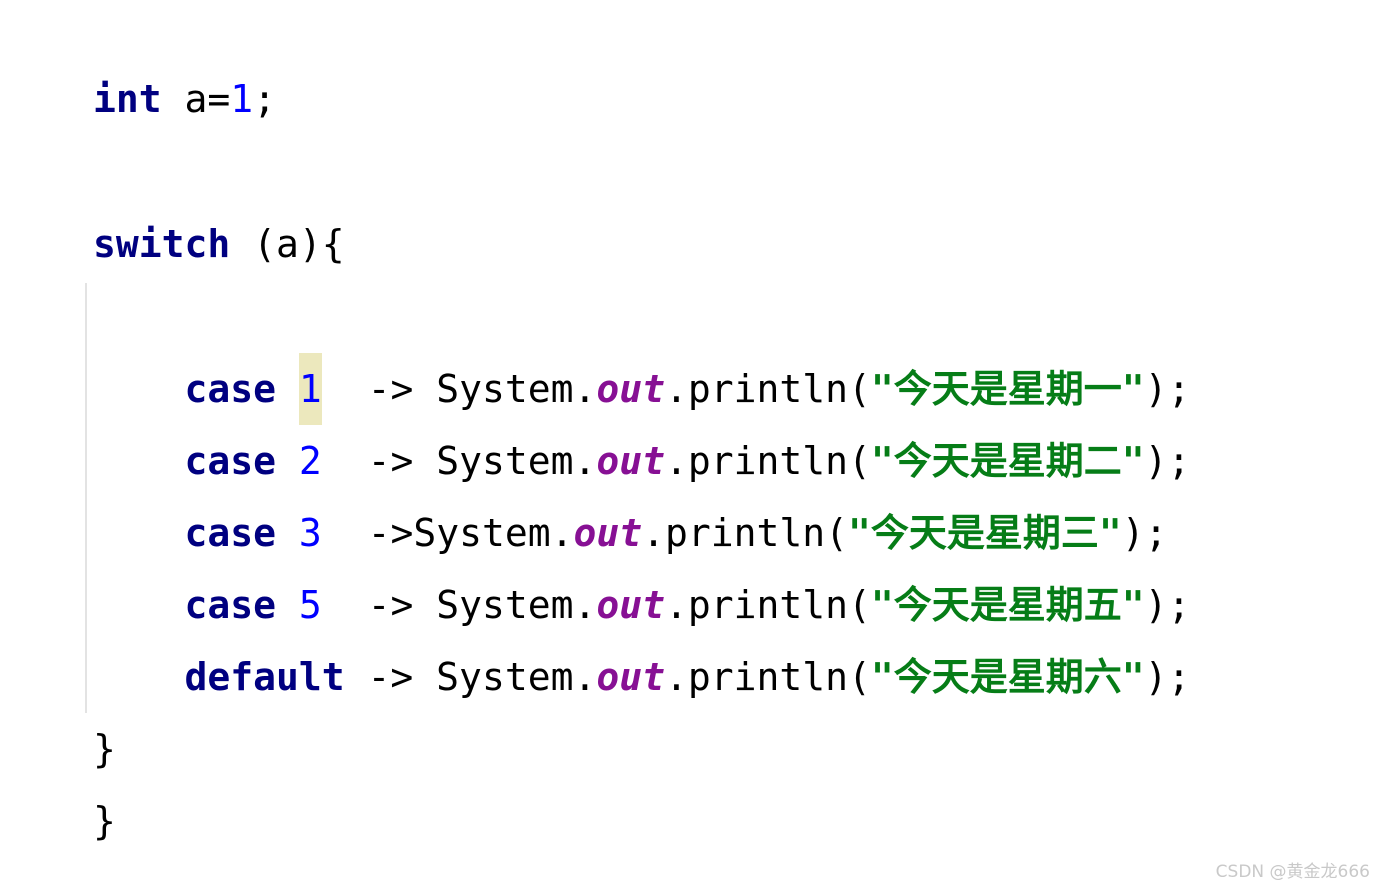 The height and width of the screenshot is (892, 1384). I want to click on token-string-literal: "今天是星期五", so click(1007, 605).